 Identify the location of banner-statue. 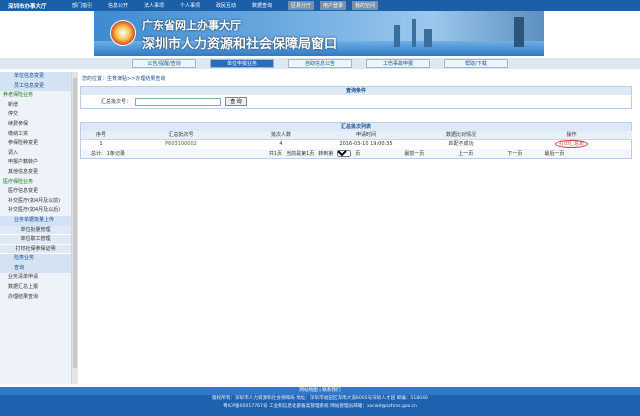
(519, 32).